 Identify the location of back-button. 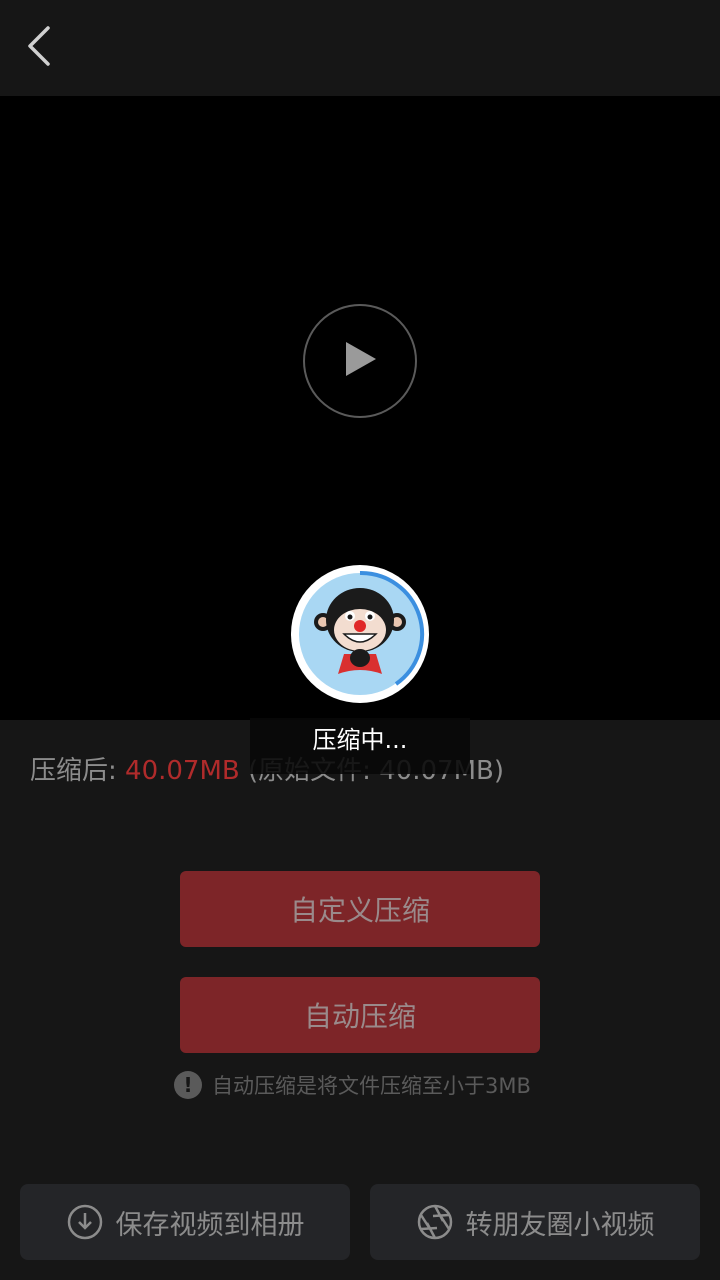
(39, 48).